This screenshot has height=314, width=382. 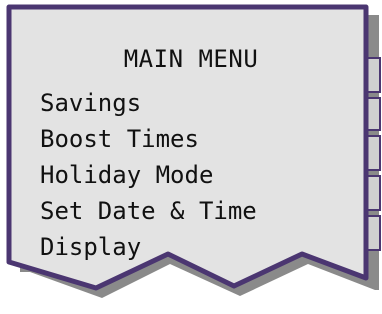 I want to click on menu-item-set-date-time: Set Date & Time, so click(x=148, y=211).